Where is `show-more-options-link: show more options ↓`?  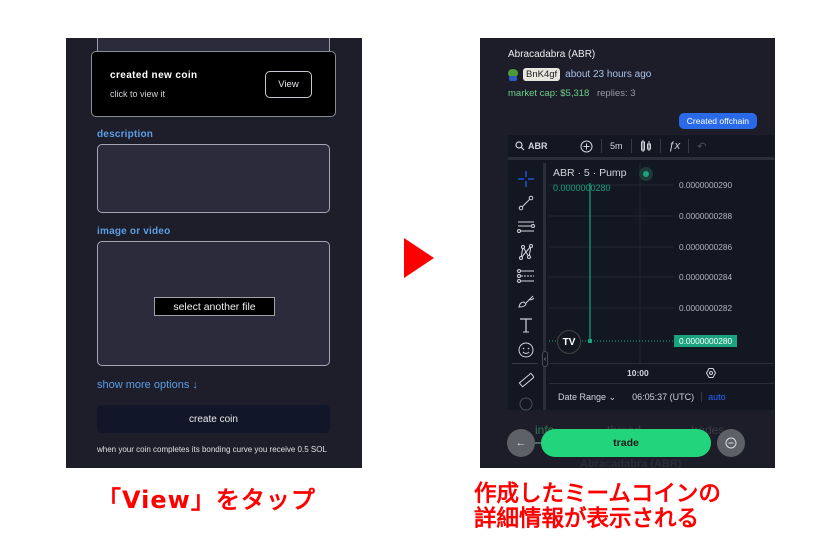 show-more-options-link: show more options ↓ is located at coordinates (147, 385).